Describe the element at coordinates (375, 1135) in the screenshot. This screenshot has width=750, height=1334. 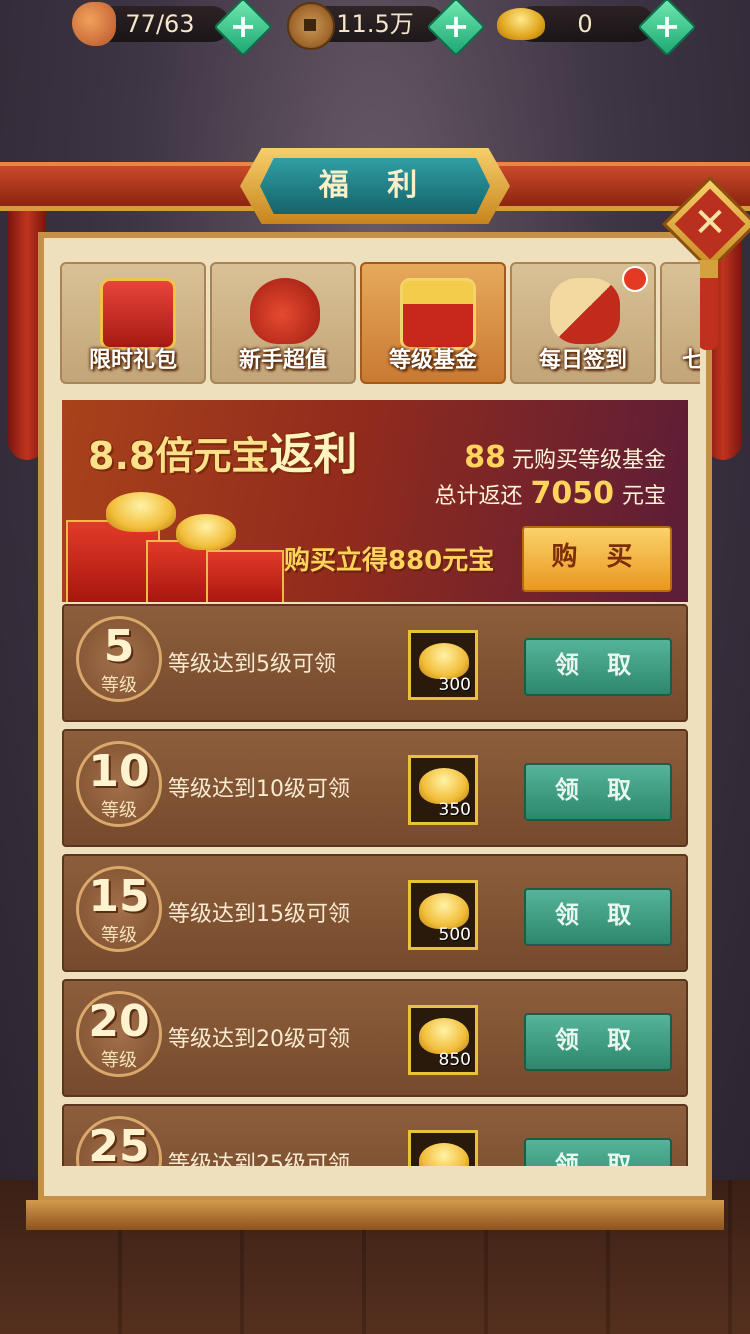
I see `list-item: 25 等级 等级达到25级可领 领 取` at that location.